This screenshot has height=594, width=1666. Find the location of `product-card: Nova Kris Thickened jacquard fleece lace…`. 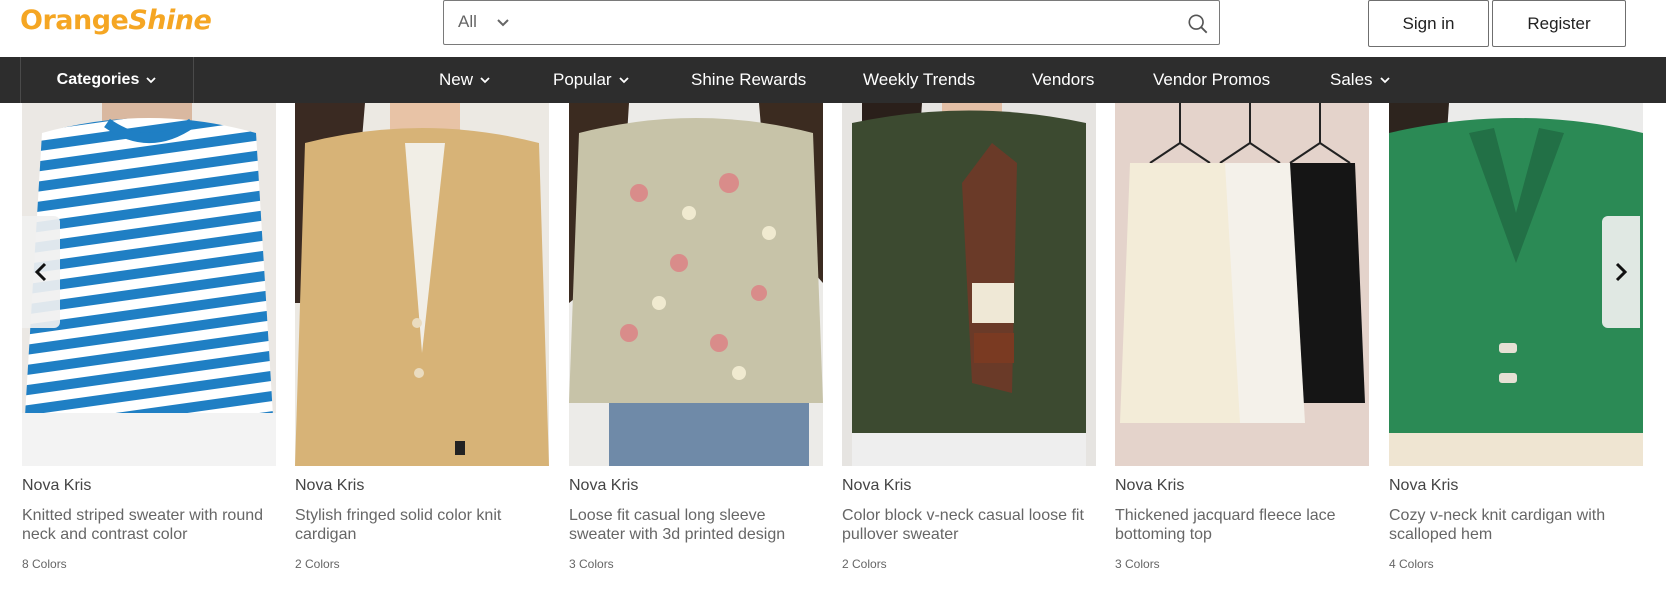

product-card: Nova Kris Thickened jacquard fleece lace… is located at coordinates (1242, 337).